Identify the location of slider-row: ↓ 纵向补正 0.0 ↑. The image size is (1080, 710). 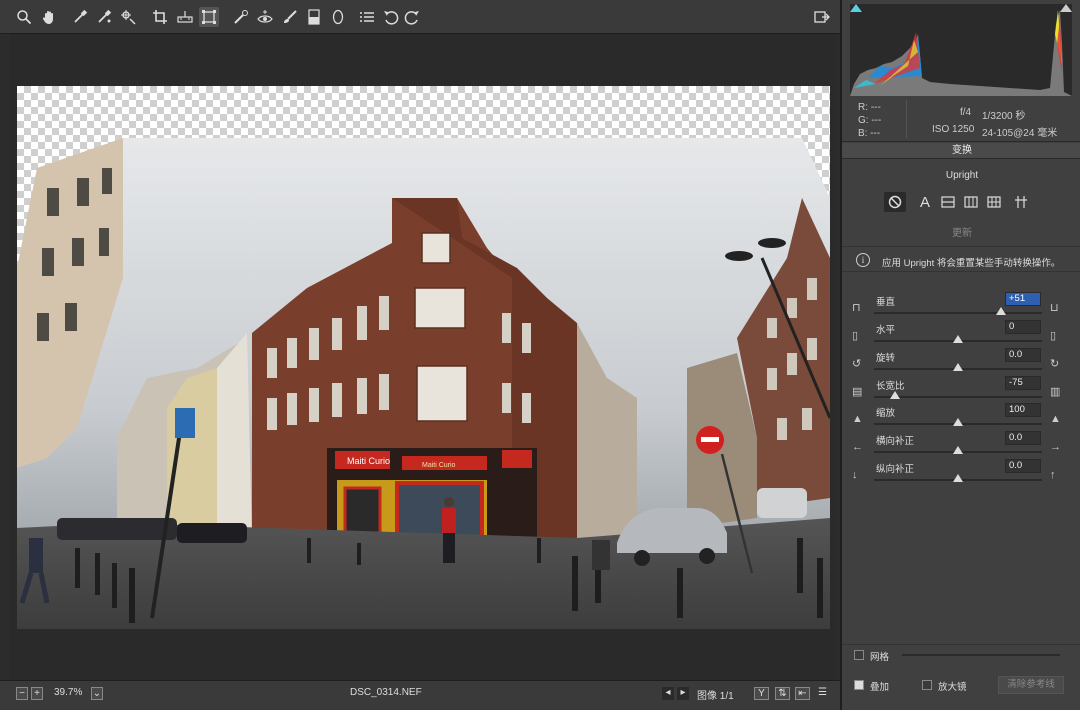
(961, 473).